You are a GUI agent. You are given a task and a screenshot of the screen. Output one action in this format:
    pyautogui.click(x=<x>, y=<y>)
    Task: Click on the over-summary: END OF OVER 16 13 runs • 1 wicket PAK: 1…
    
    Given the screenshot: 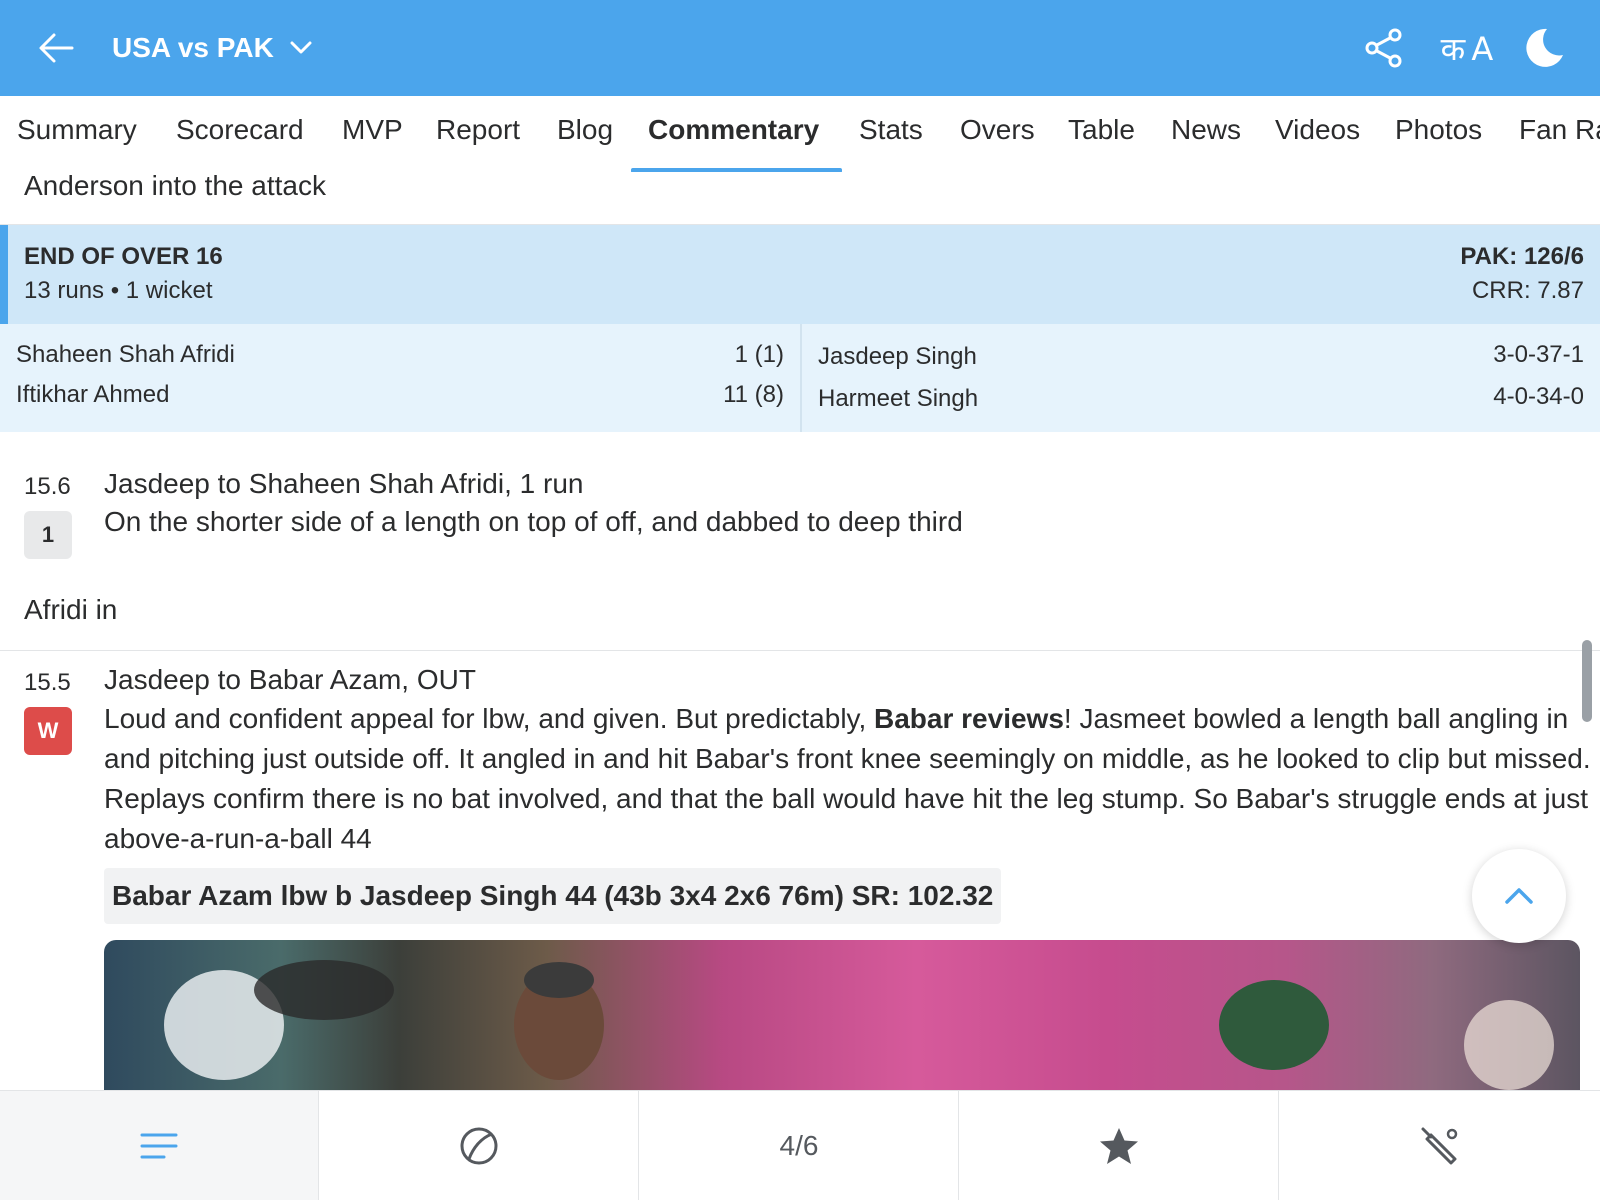 What is the action you would take?
    pyautogui.click(x=800, y=274)
    